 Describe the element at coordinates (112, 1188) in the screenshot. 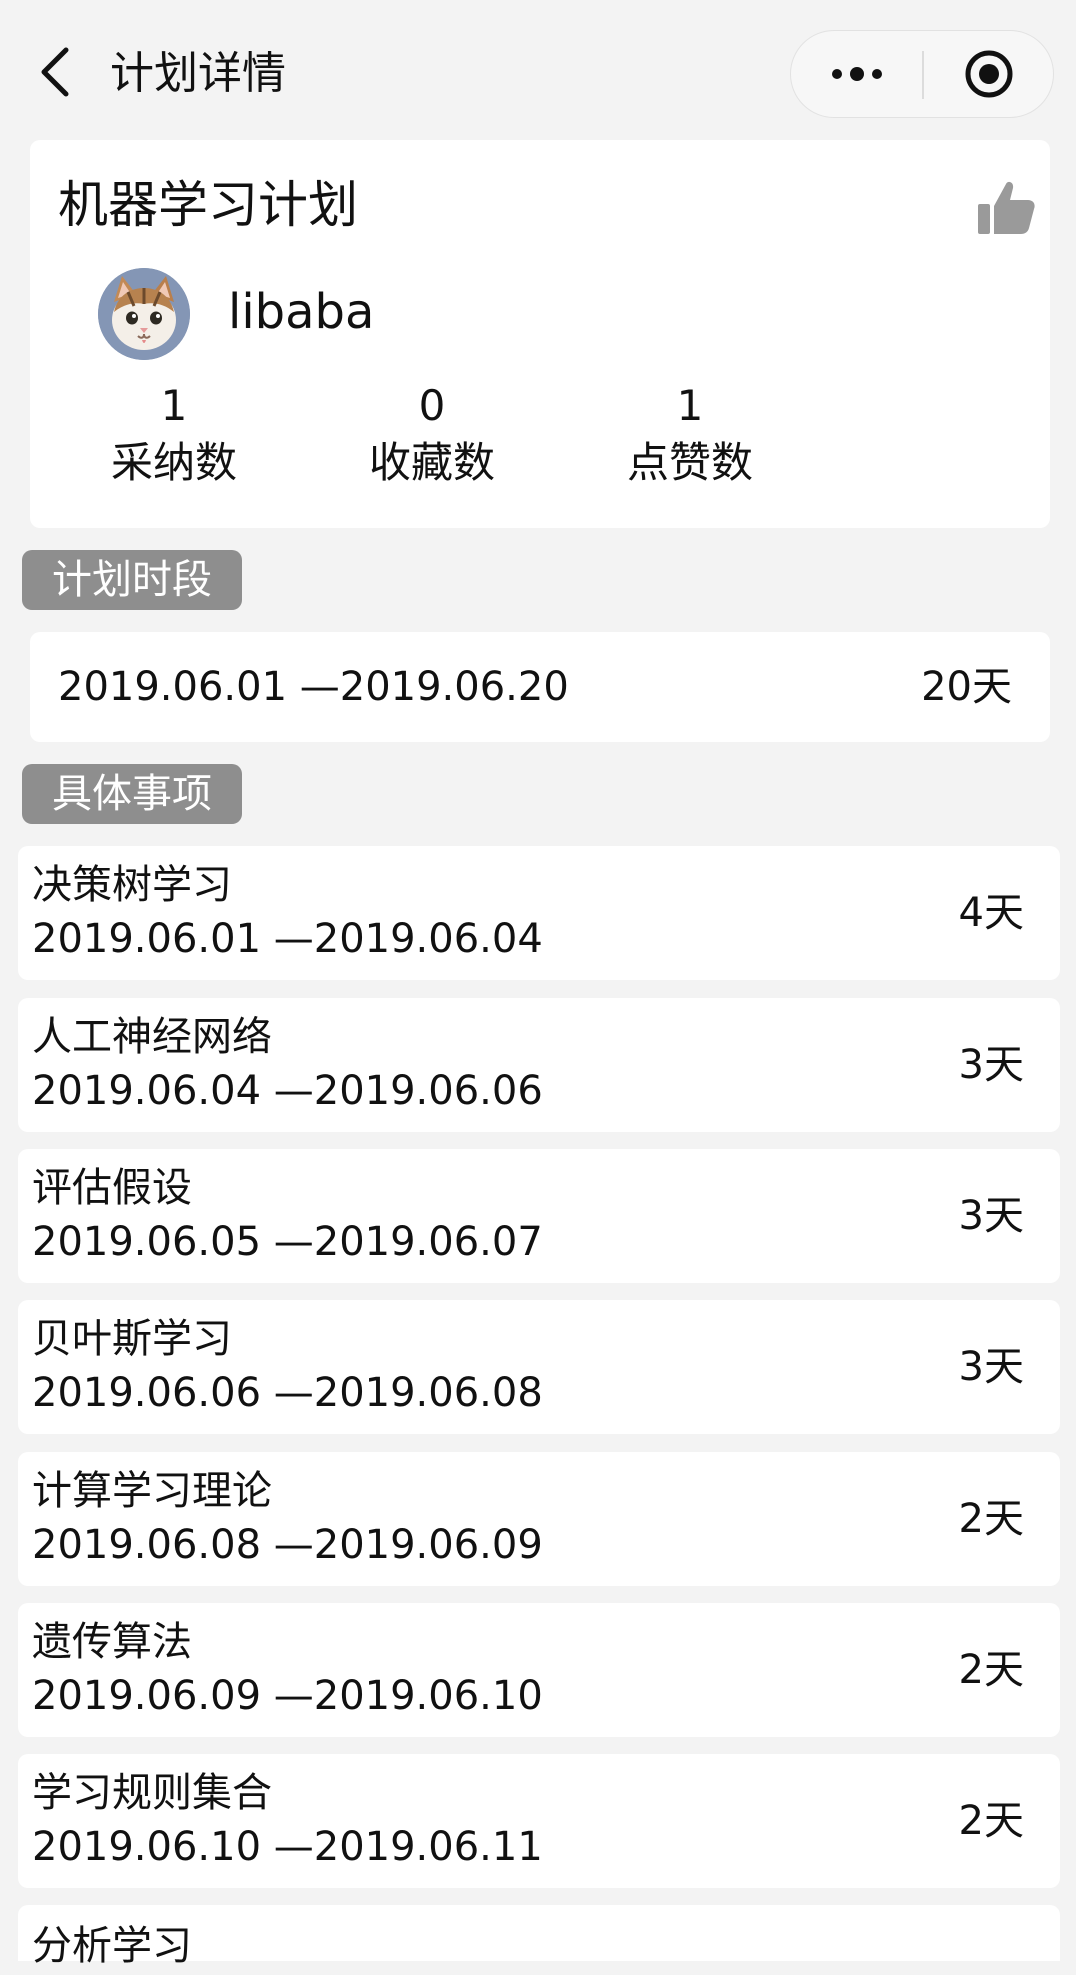

I see `task-name: 评估假设` at that location.